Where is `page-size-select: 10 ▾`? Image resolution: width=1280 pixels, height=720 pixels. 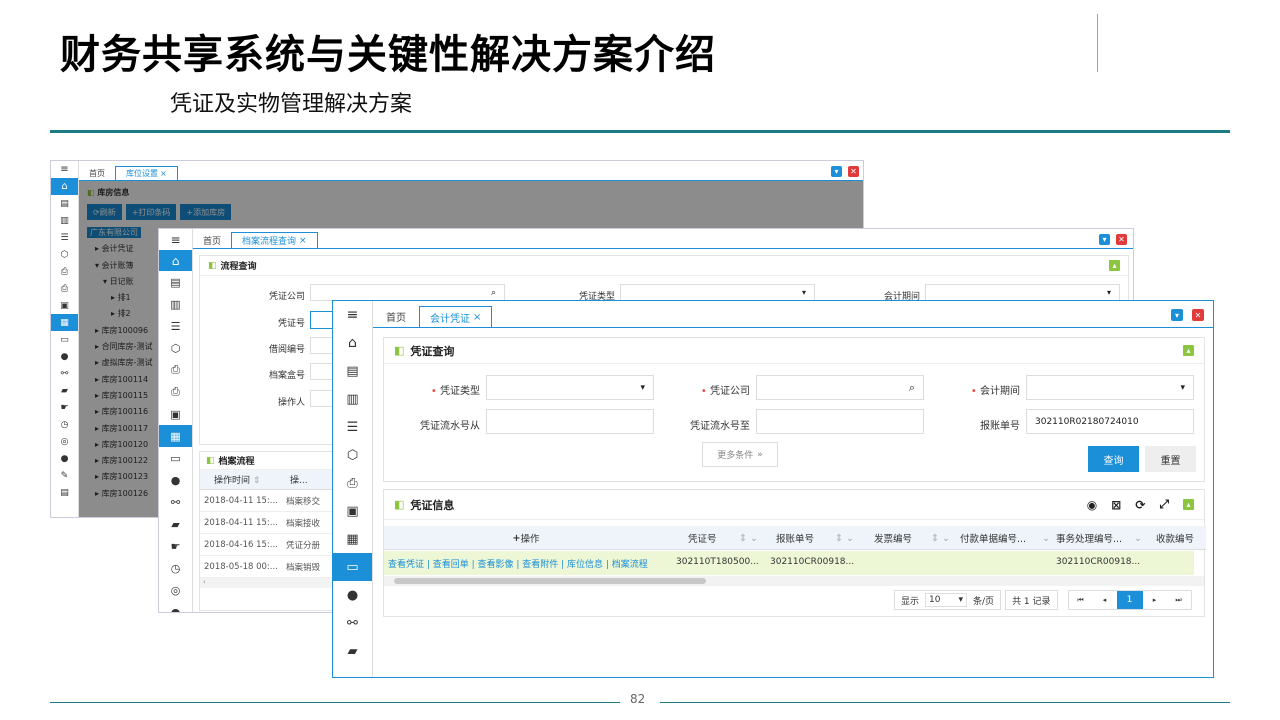
page-size-select: 10 ▾ is located at coordinates (946, 600).